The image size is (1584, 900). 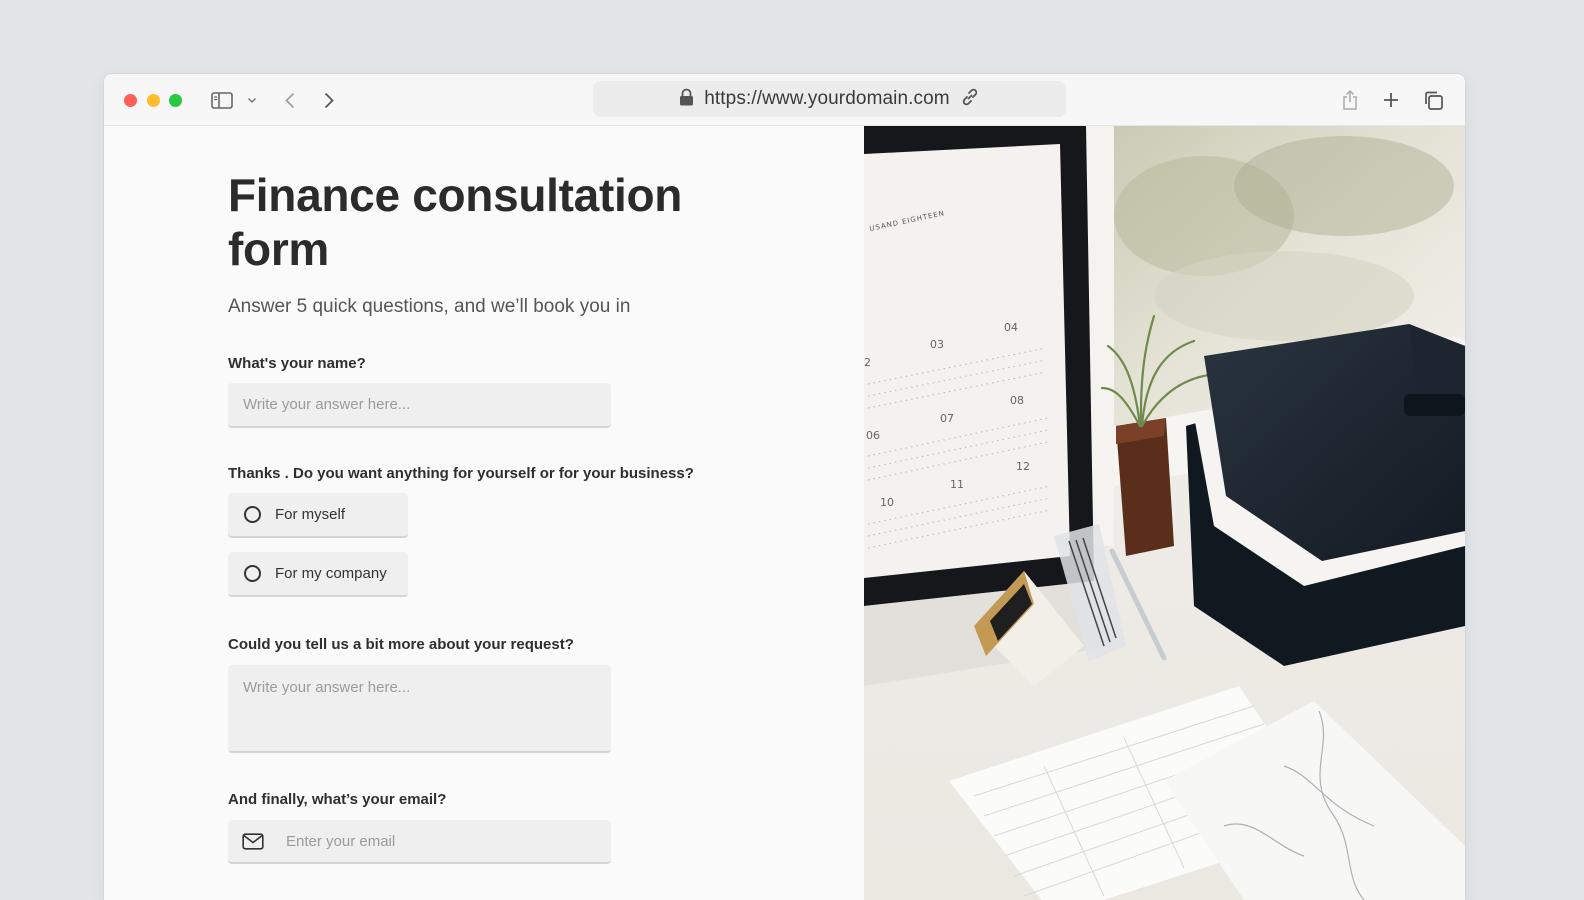 What do you see at coordinates (153, 100) in the screenshot?
I see `minimize-window-button` at bounding box center [153, 100].